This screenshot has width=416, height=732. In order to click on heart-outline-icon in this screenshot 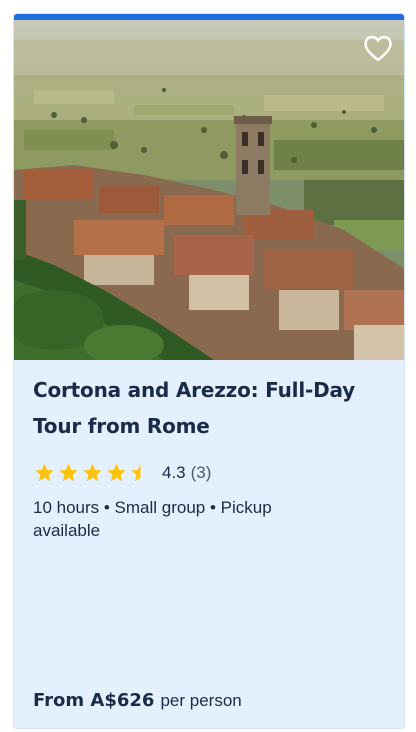, I will do `click(378, 48)`.